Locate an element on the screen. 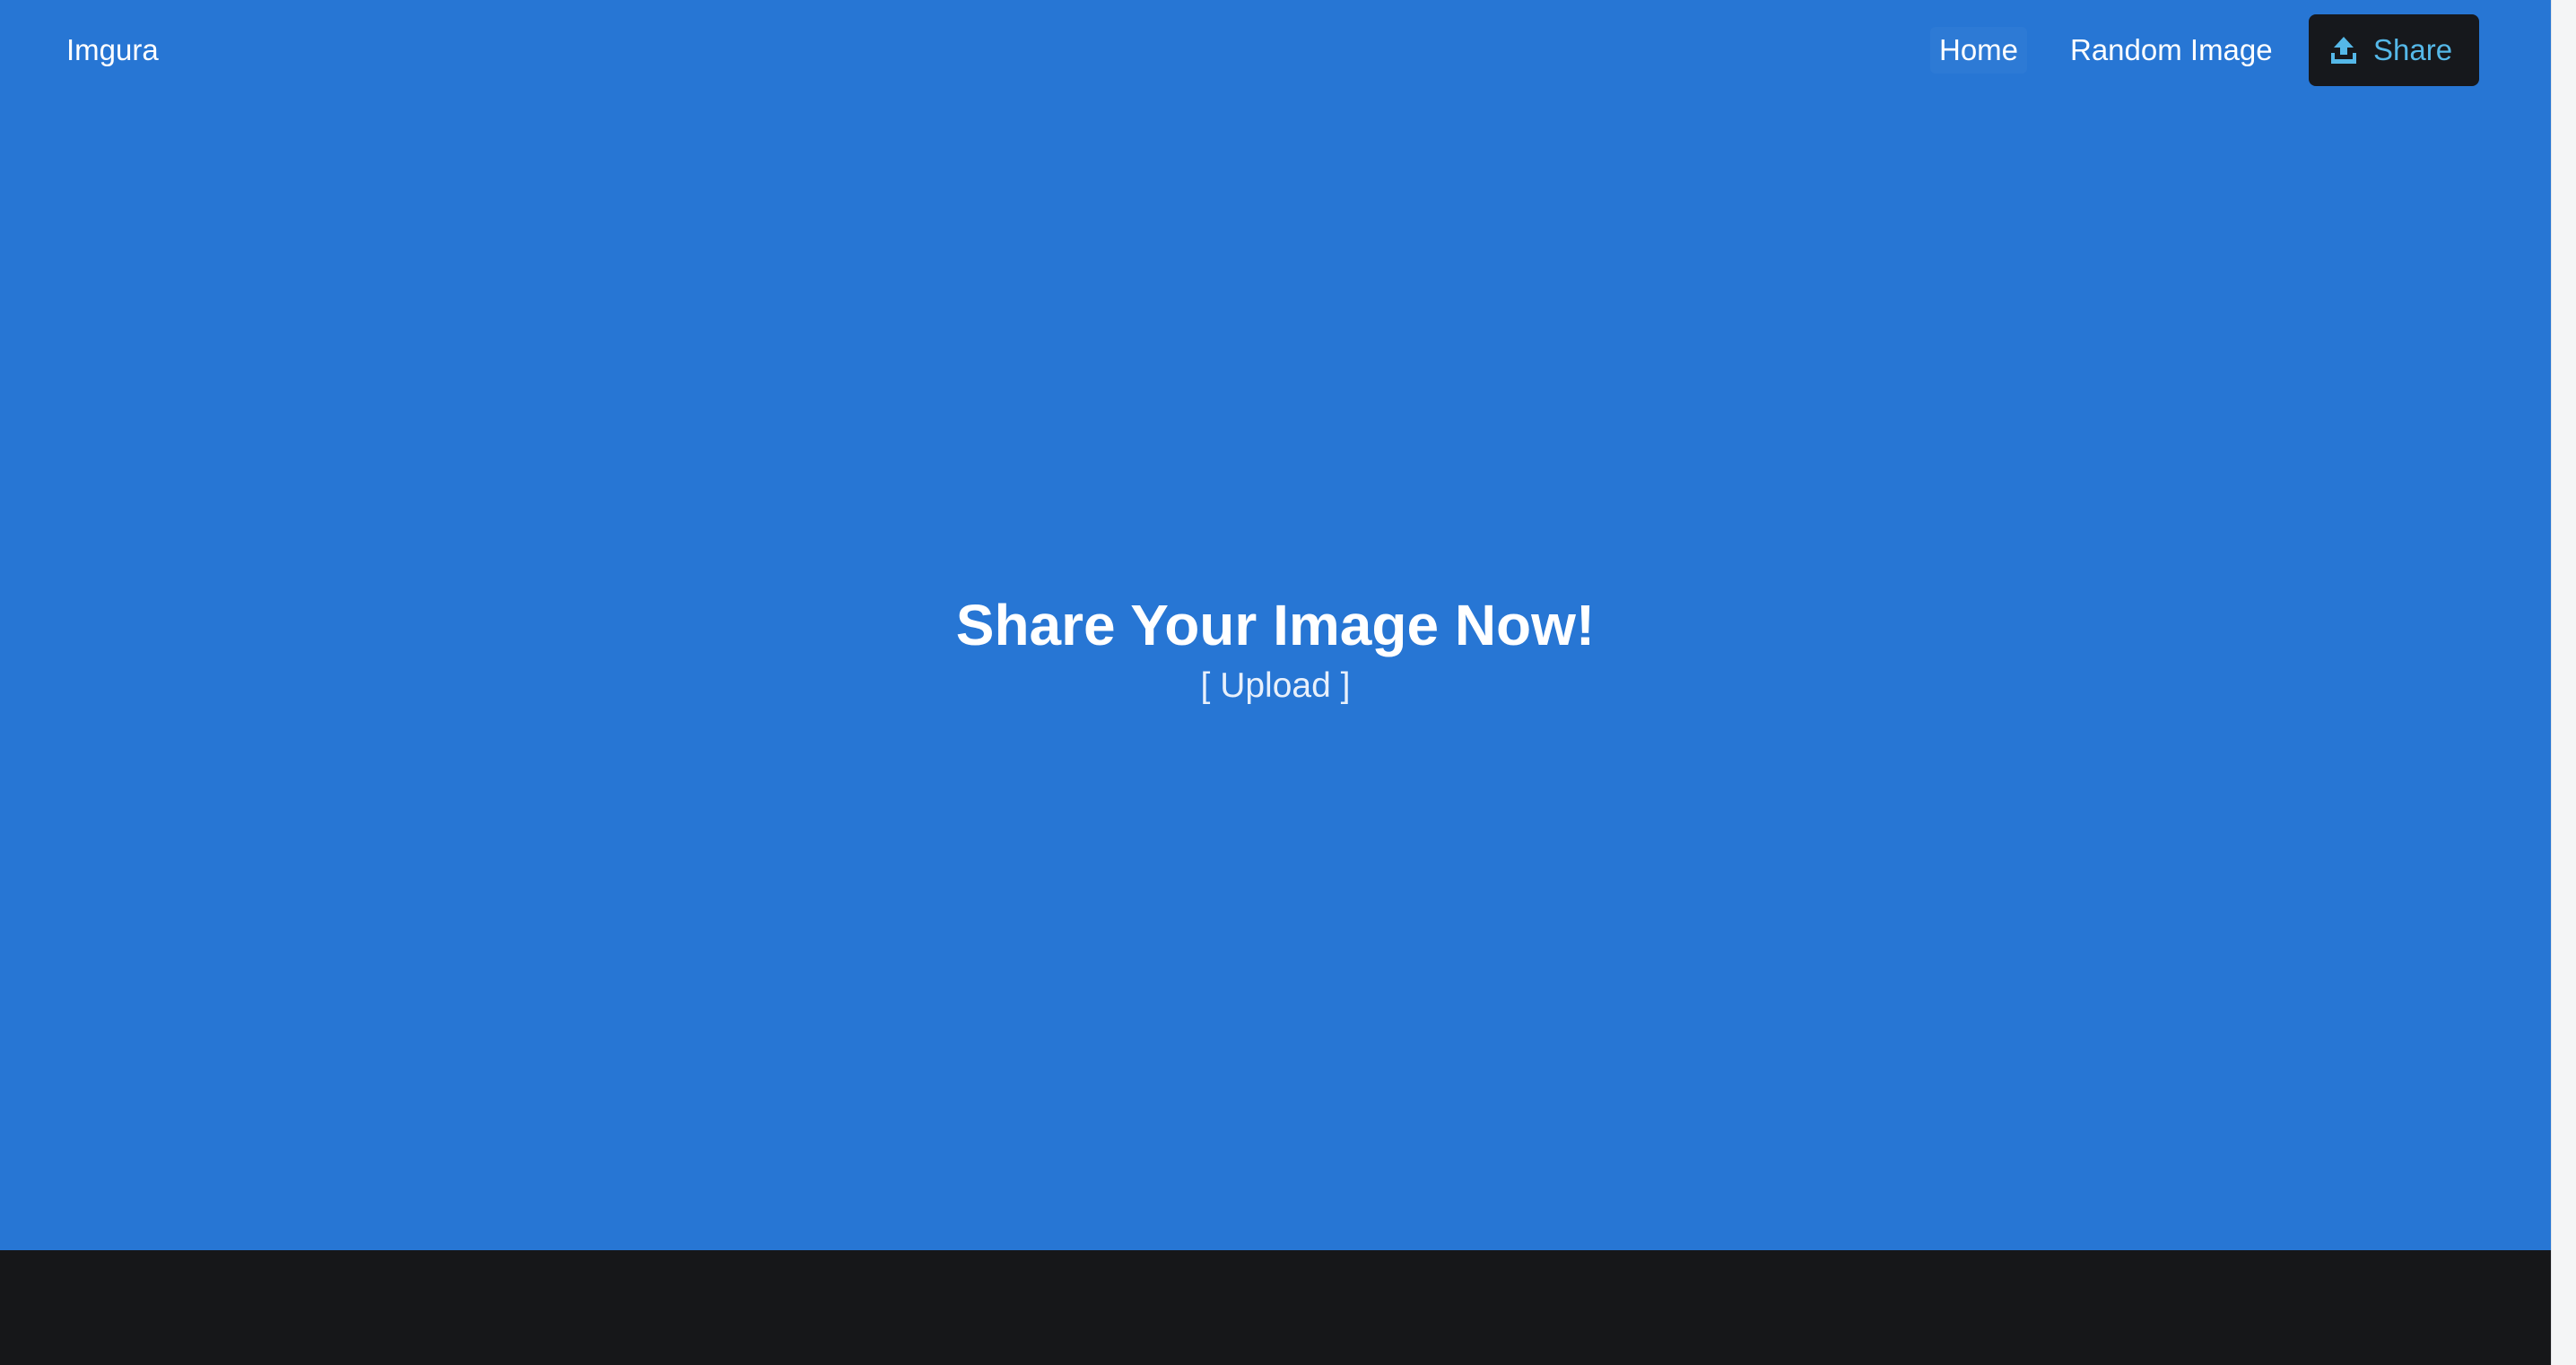  footer is located at coordinates (1275, 1307).